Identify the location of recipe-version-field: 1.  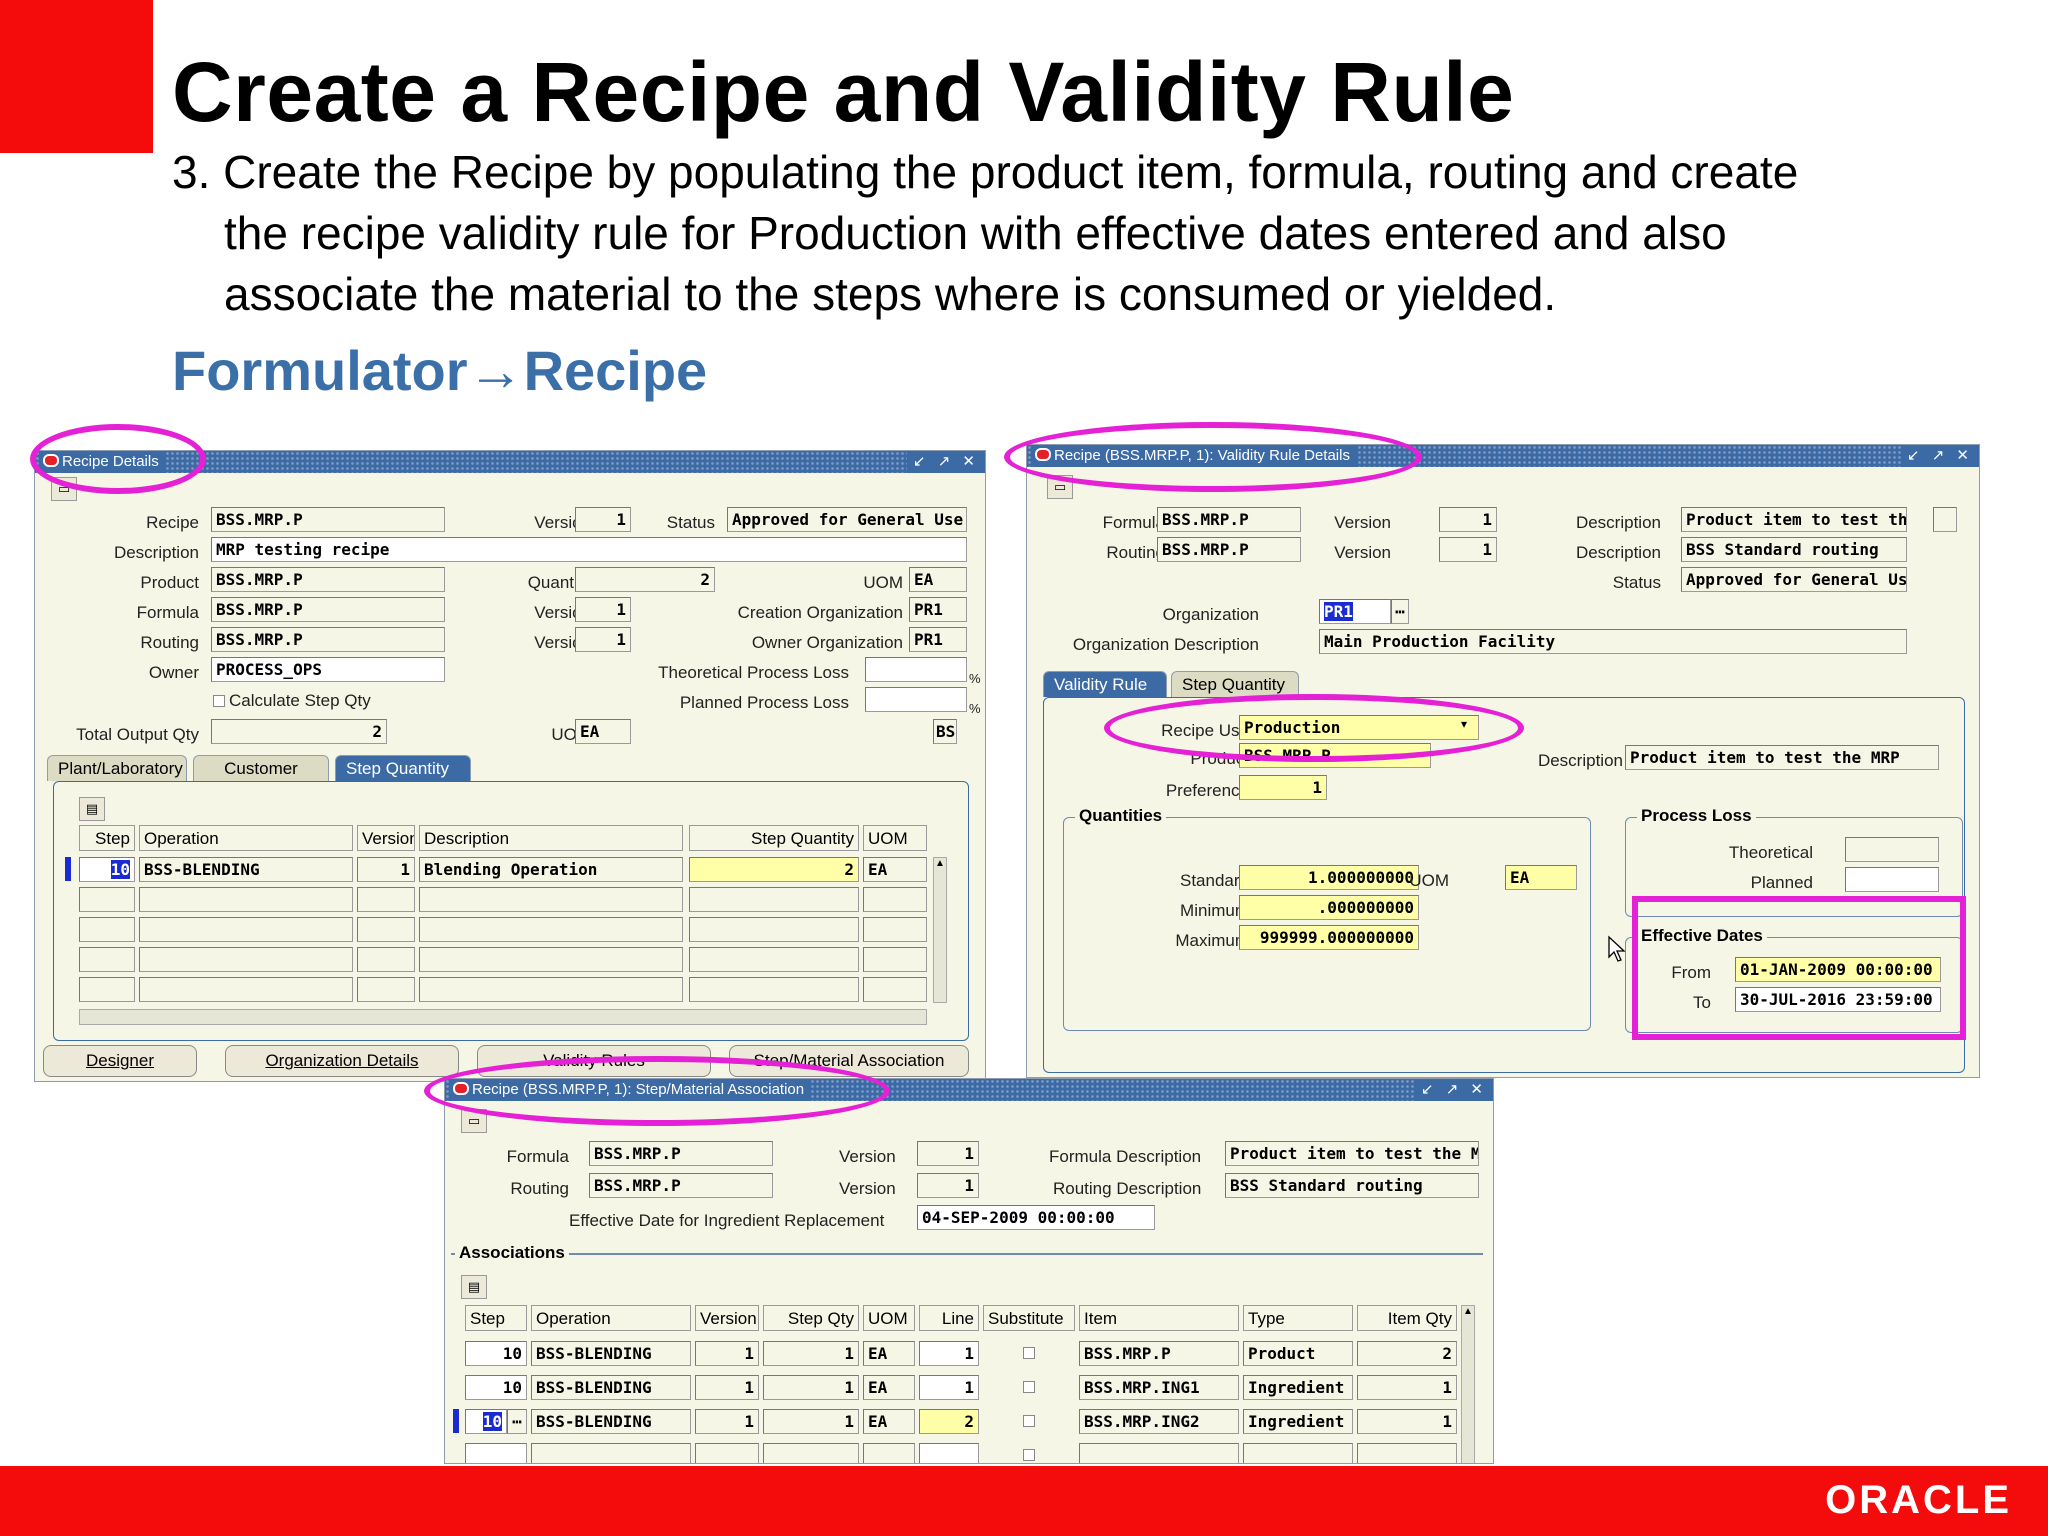
(603, 519).